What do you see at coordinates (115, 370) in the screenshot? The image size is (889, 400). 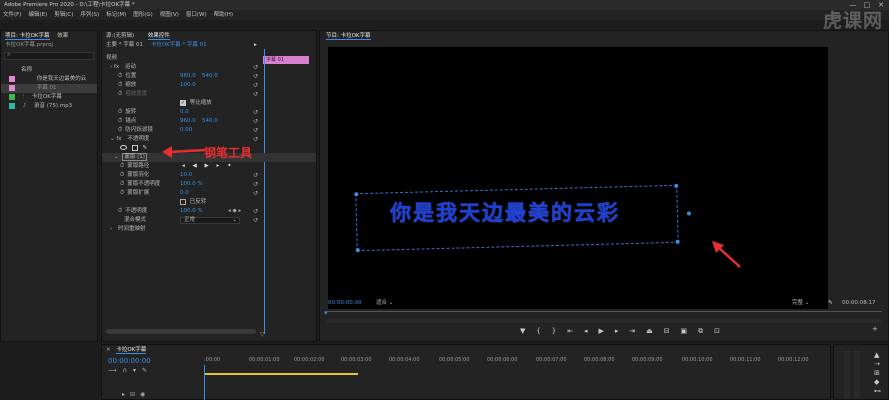 I see `snap-icon: ⟶` at bounding box center [115, 370].